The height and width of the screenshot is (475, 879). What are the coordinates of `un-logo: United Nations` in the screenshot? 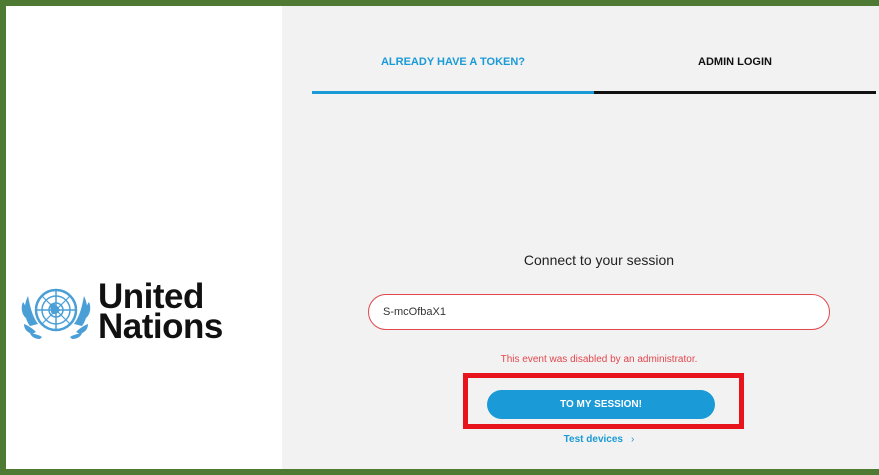 It's located at (121, 312).